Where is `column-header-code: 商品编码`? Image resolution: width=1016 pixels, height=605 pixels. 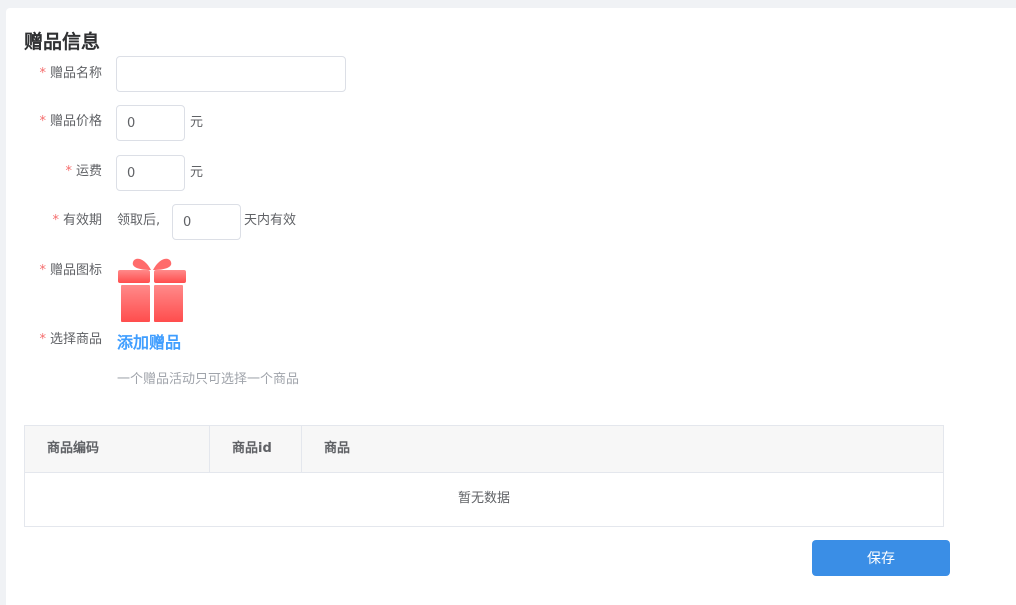
column-header-code: 商品编码 is located at coordinates (117, 449).